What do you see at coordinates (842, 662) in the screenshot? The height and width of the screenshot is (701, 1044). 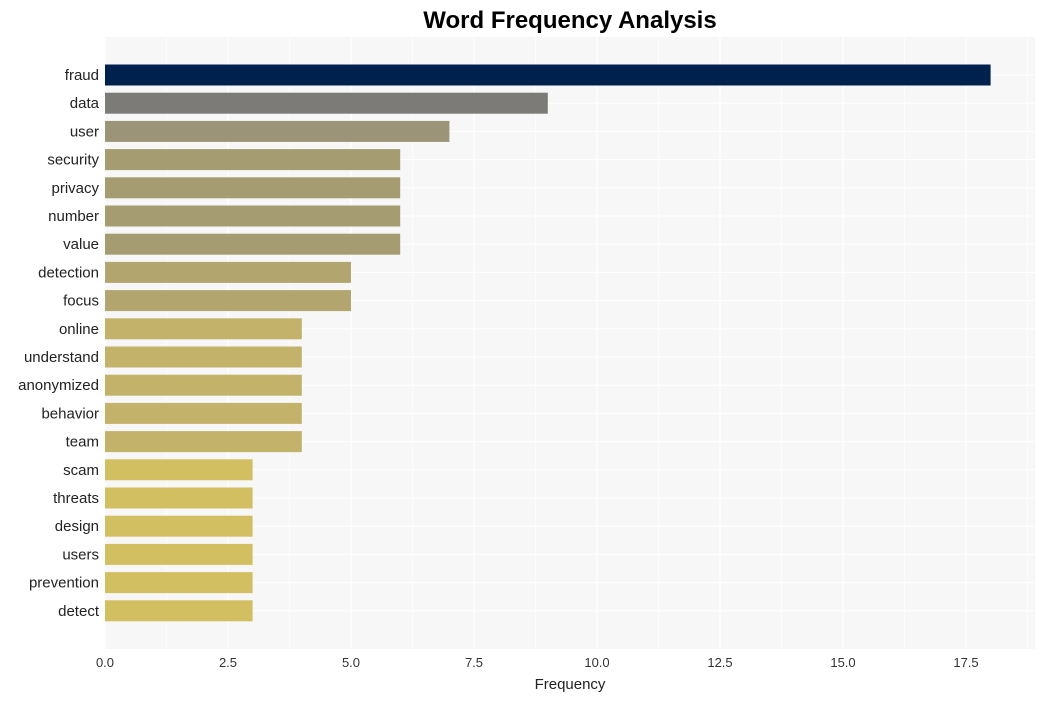 I see `x-tick-label: 15.0` at bounding box center [842, 662].